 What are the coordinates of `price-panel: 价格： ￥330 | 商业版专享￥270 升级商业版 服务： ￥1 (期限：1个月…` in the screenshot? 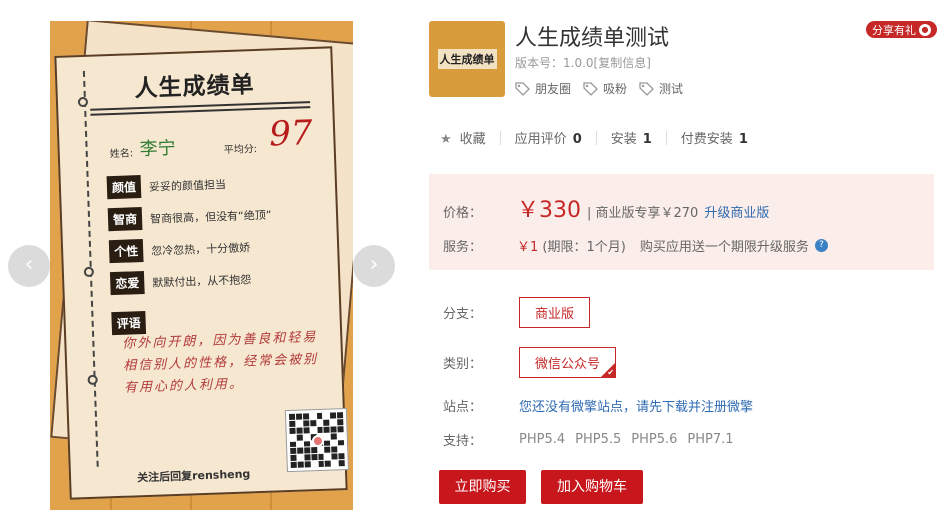 It's located at (681, 222).